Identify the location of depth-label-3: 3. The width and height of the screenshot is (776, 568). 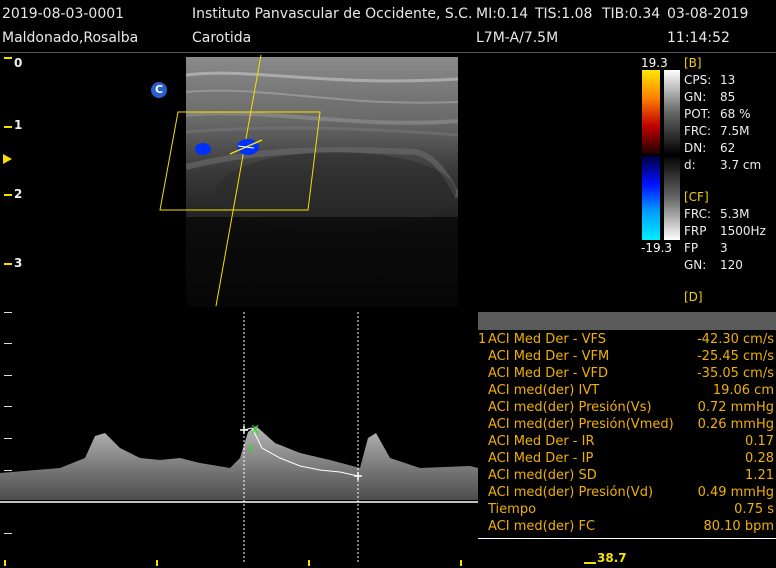
(18, 263).